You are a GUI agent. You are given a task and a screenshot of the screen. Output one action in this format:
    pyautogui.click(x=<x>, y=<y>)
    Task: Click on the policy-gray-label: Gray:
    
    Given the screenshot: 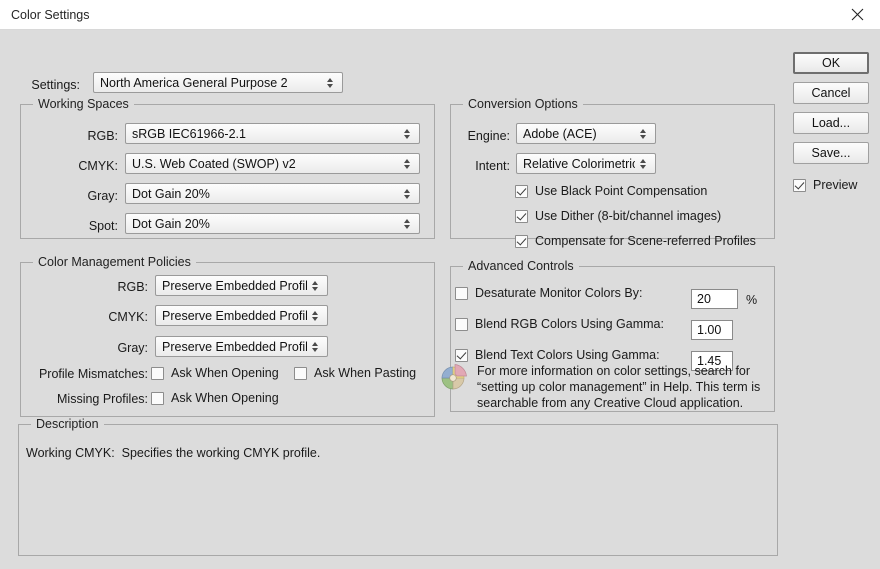 What is the action you would take?
    pyautogui.click(x=132, y=348)
    